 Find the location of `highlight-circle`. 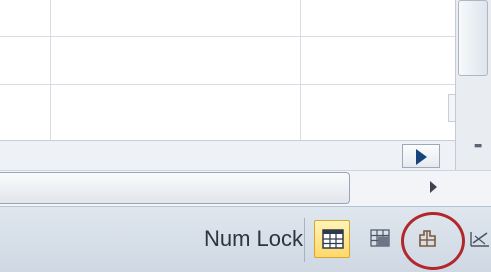

highlight-circle is located at coordinates (433, 241).